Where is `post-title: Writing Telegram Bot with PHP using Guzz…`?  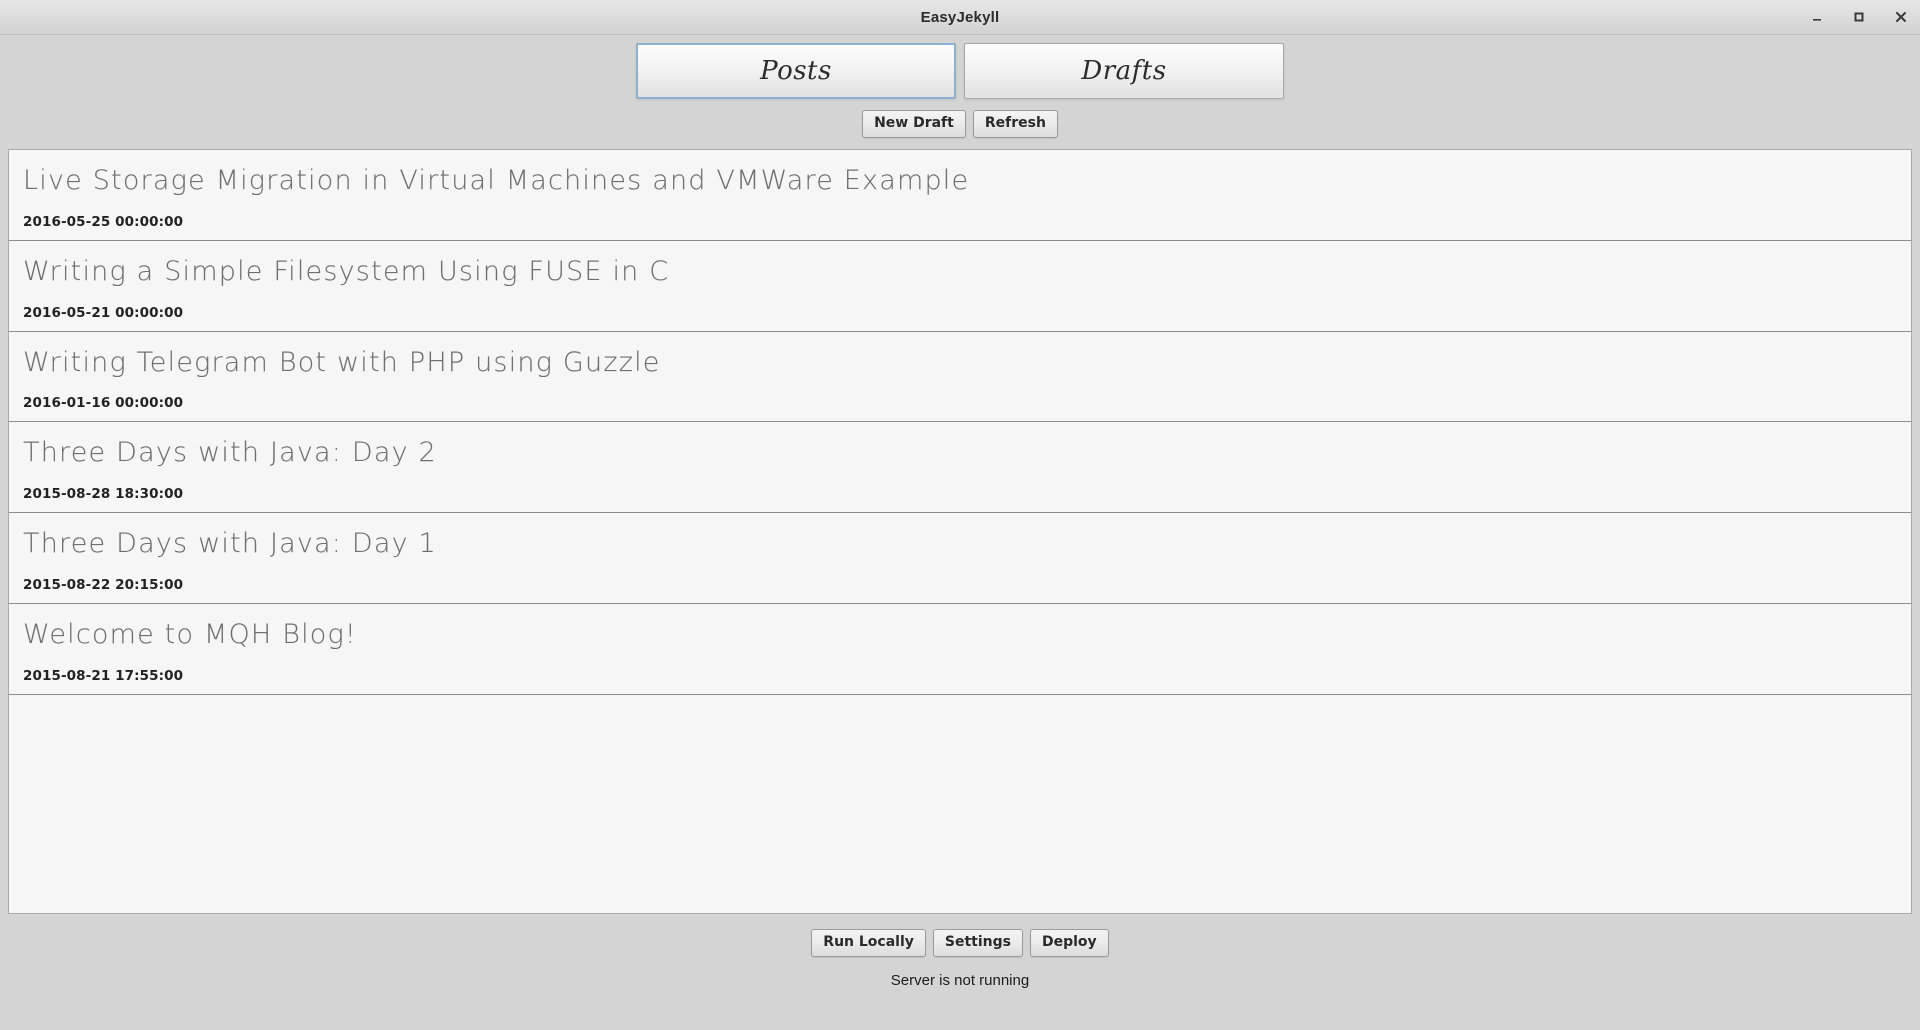 post-title: Writing Telegram Bot with PHP using Guzz… is located at coordinates (342, 362).